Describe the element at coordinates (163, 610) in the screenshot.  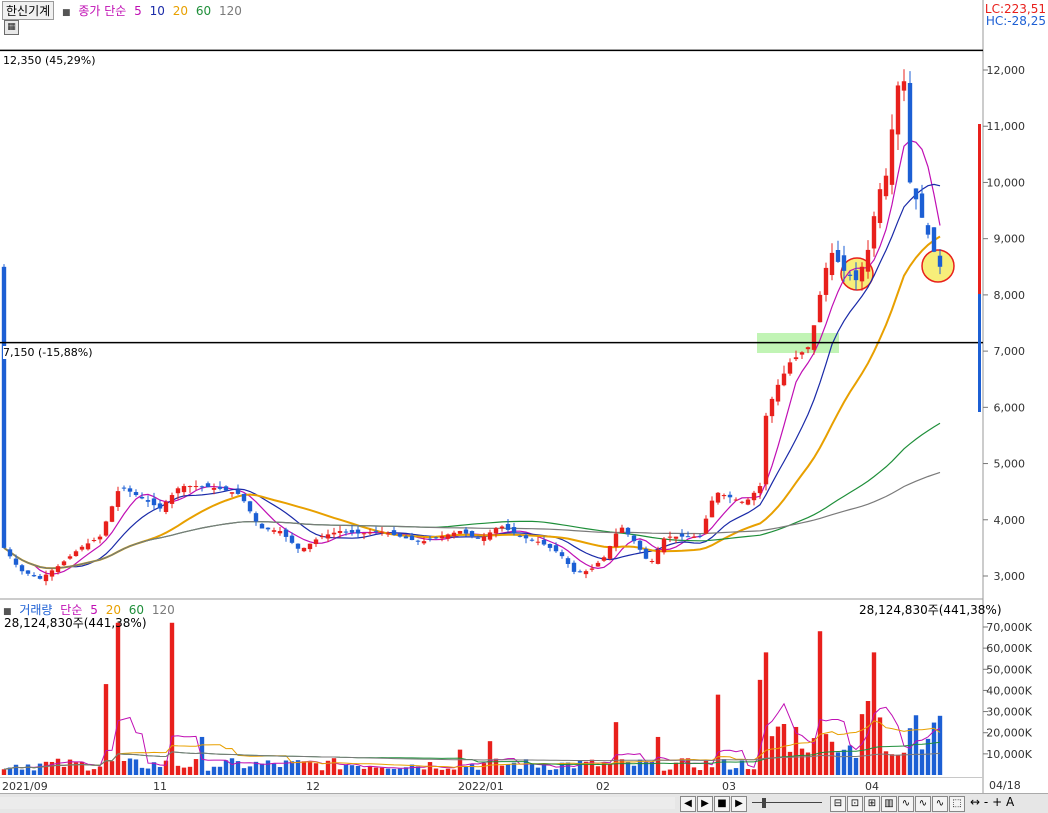
I see `vol-ma-period-120: 120` at that location.